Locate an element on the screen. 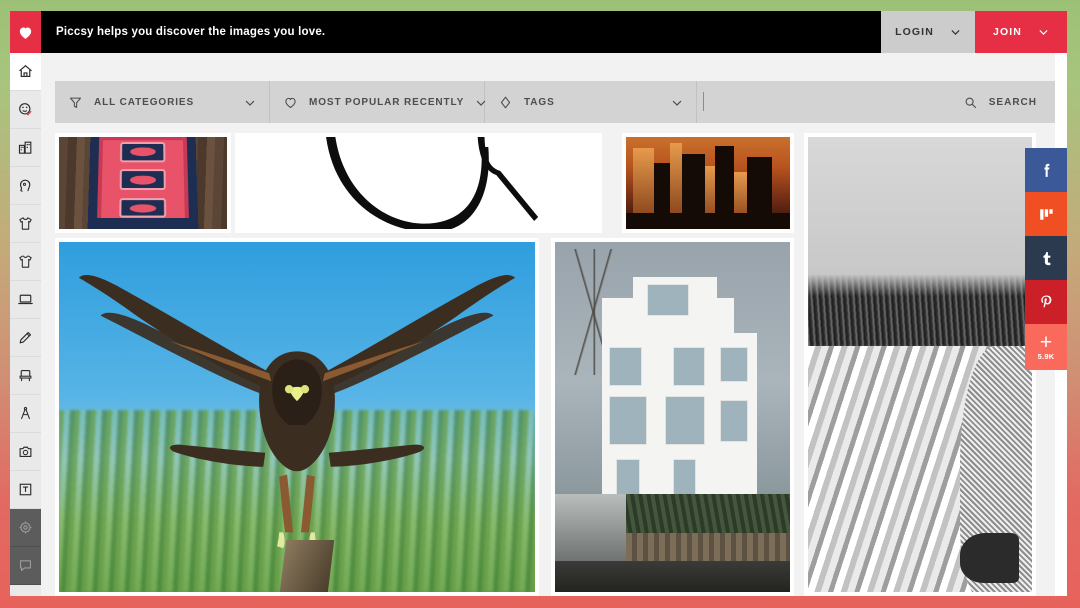 This screenshot has height=608, width=1080. thumbnail-typography is located at coordinates (418, 183).